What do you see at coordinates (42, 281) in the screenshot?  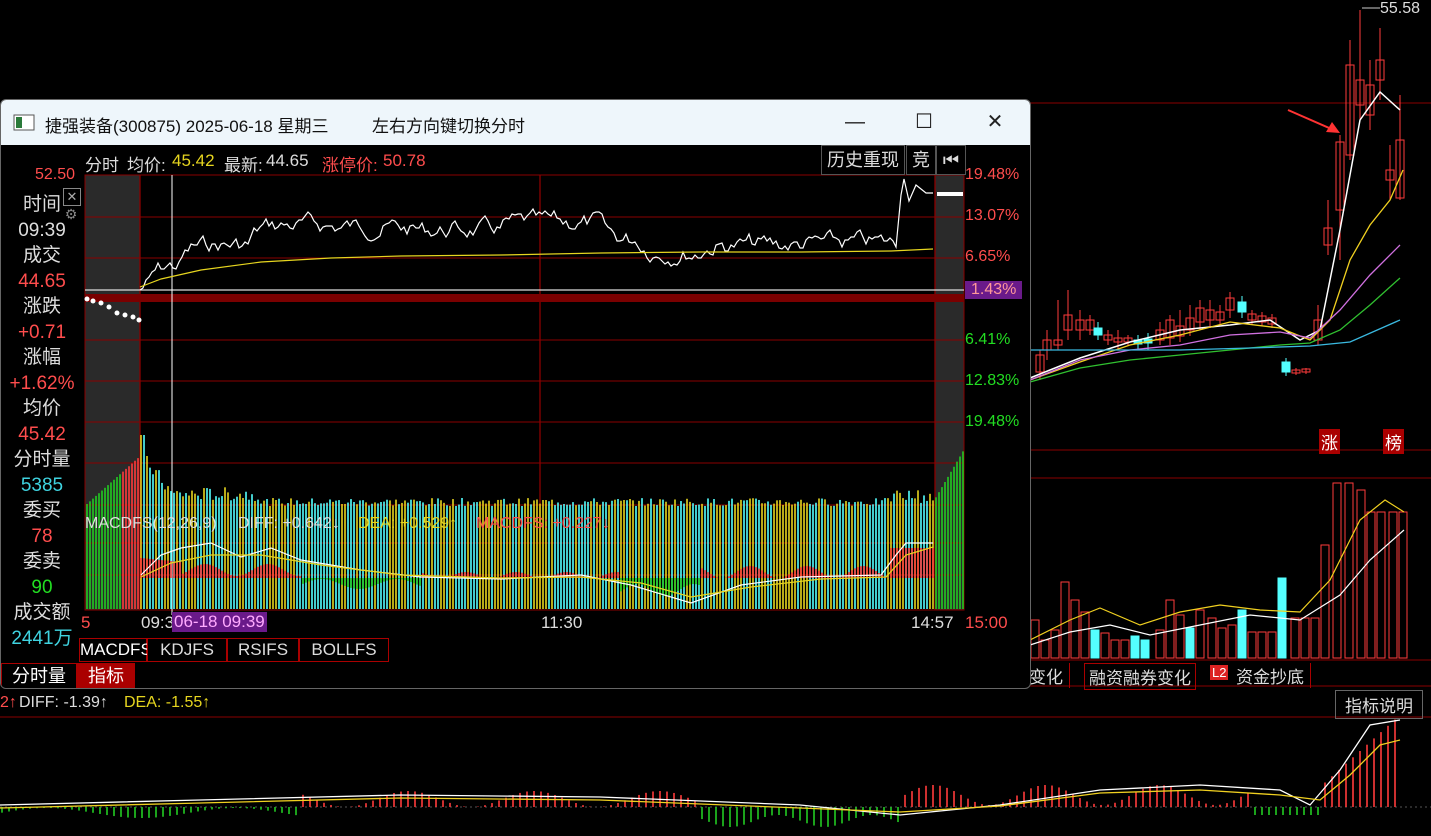 I see `info-value: 44.65` at bounding box center [42, 281].